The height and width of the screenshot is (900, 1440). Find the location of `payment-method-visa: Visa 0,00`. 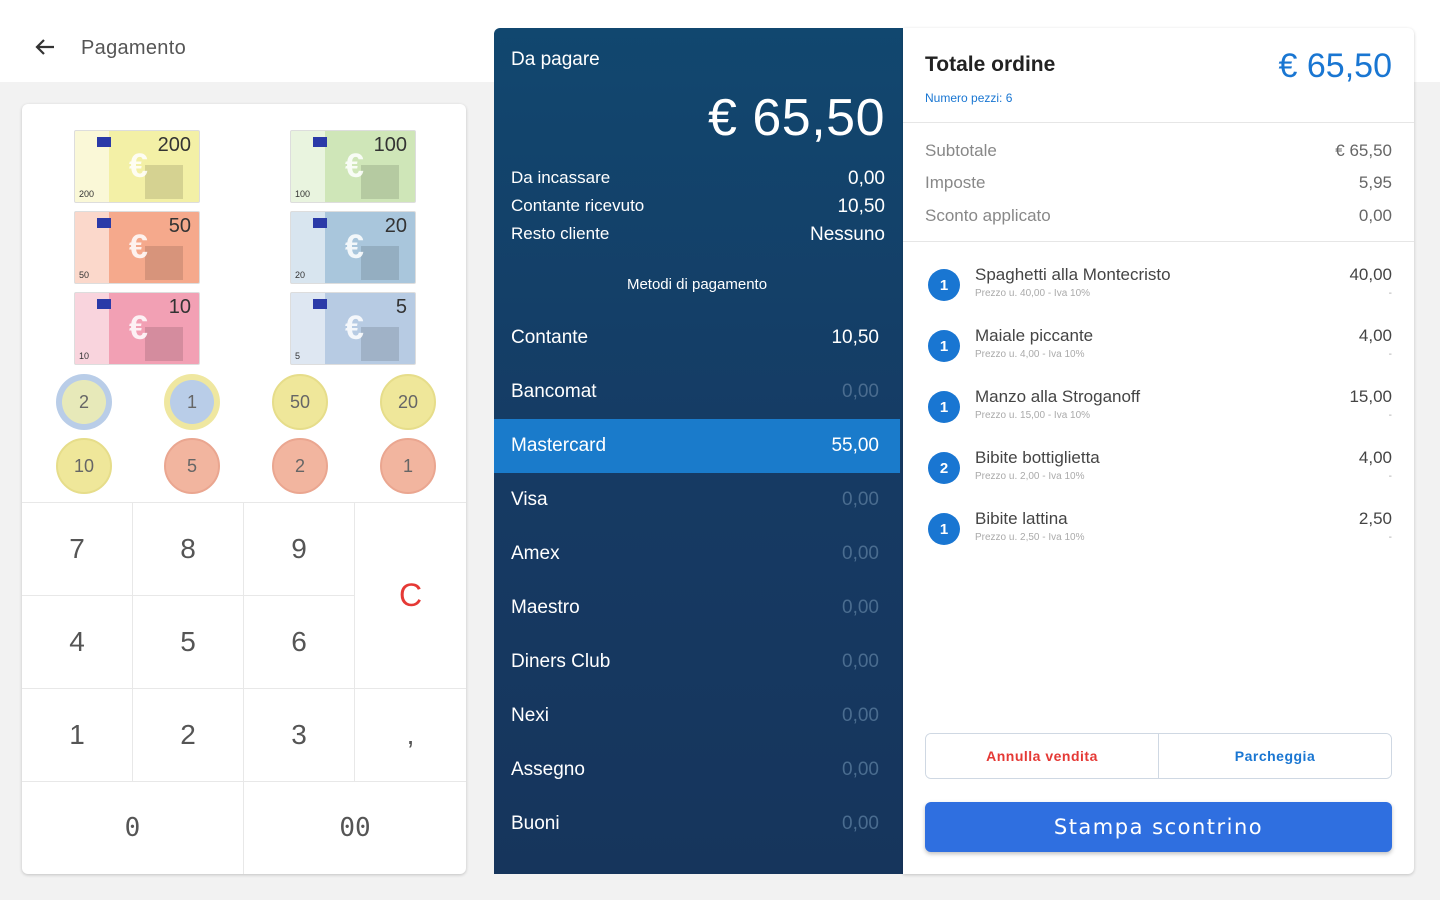

payment-method-visa: Visa 0,00 is located at coordinates (697, 500).